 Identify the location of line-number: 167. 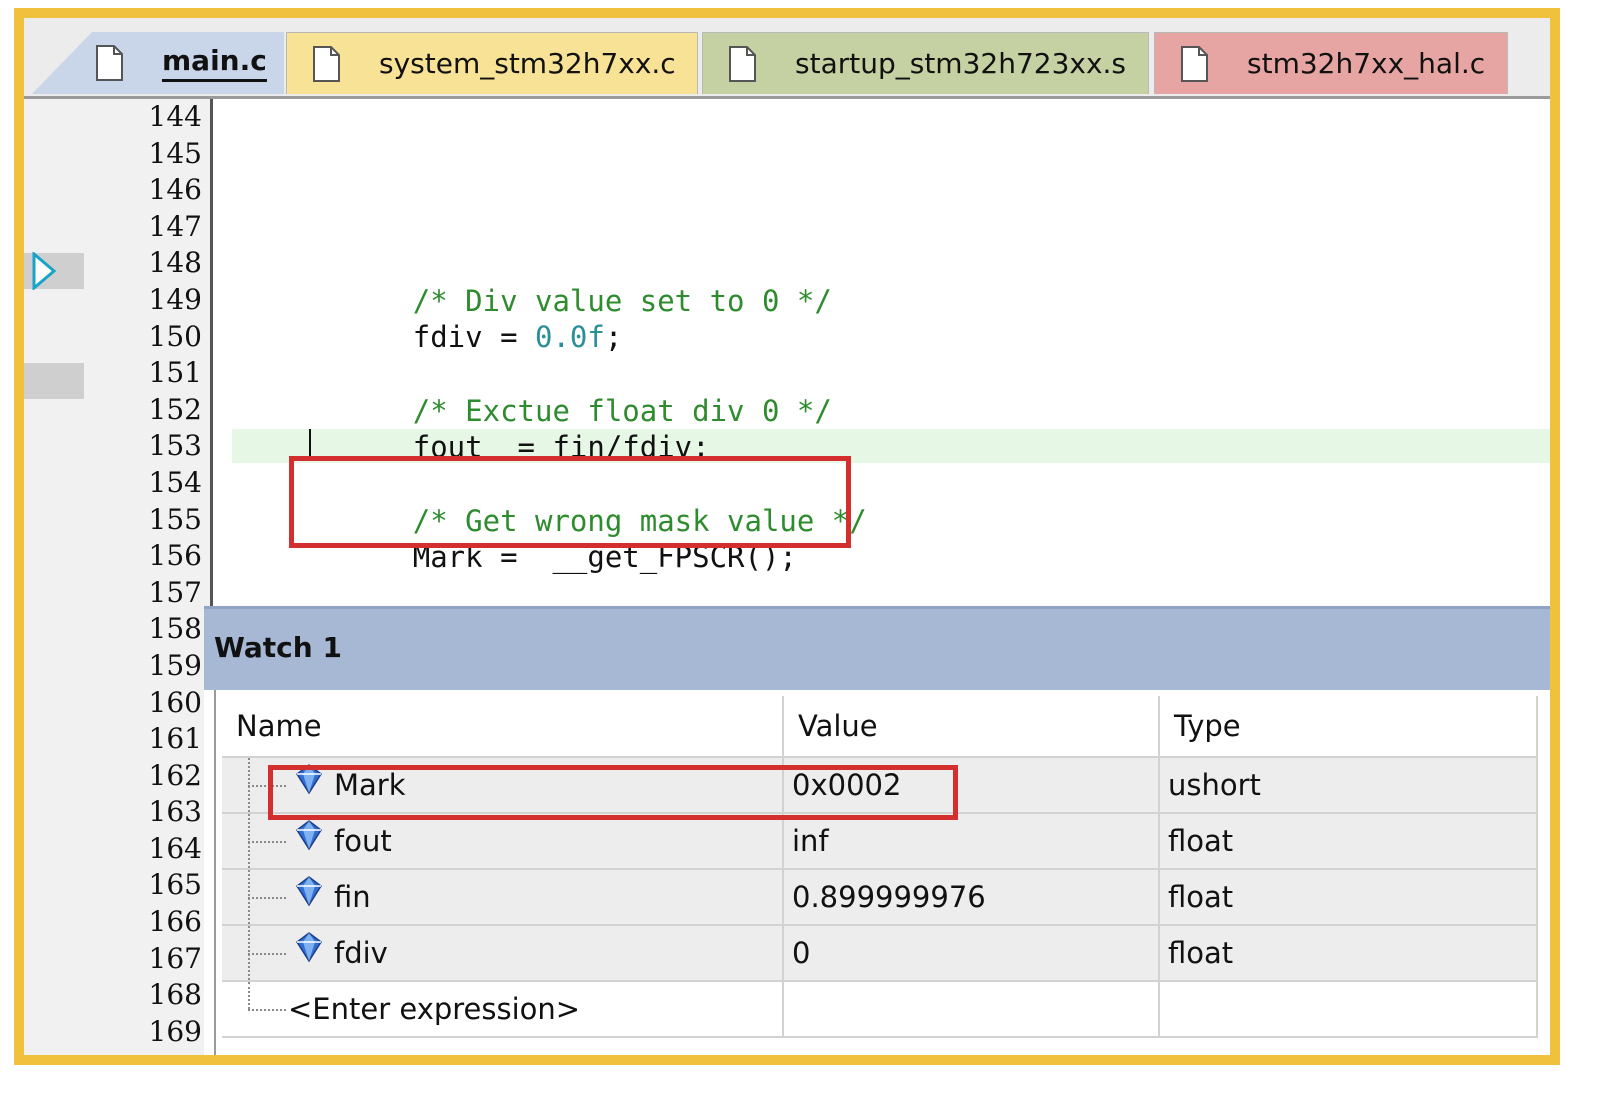
(175, 958).